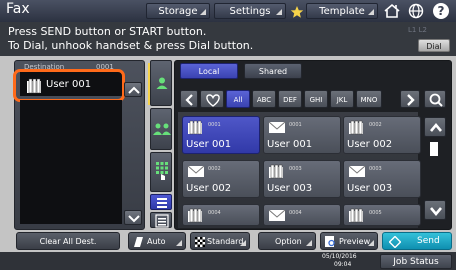 The width and height of the screenshot is (456, 270). I want to click on star-icon, so click(297, 11).